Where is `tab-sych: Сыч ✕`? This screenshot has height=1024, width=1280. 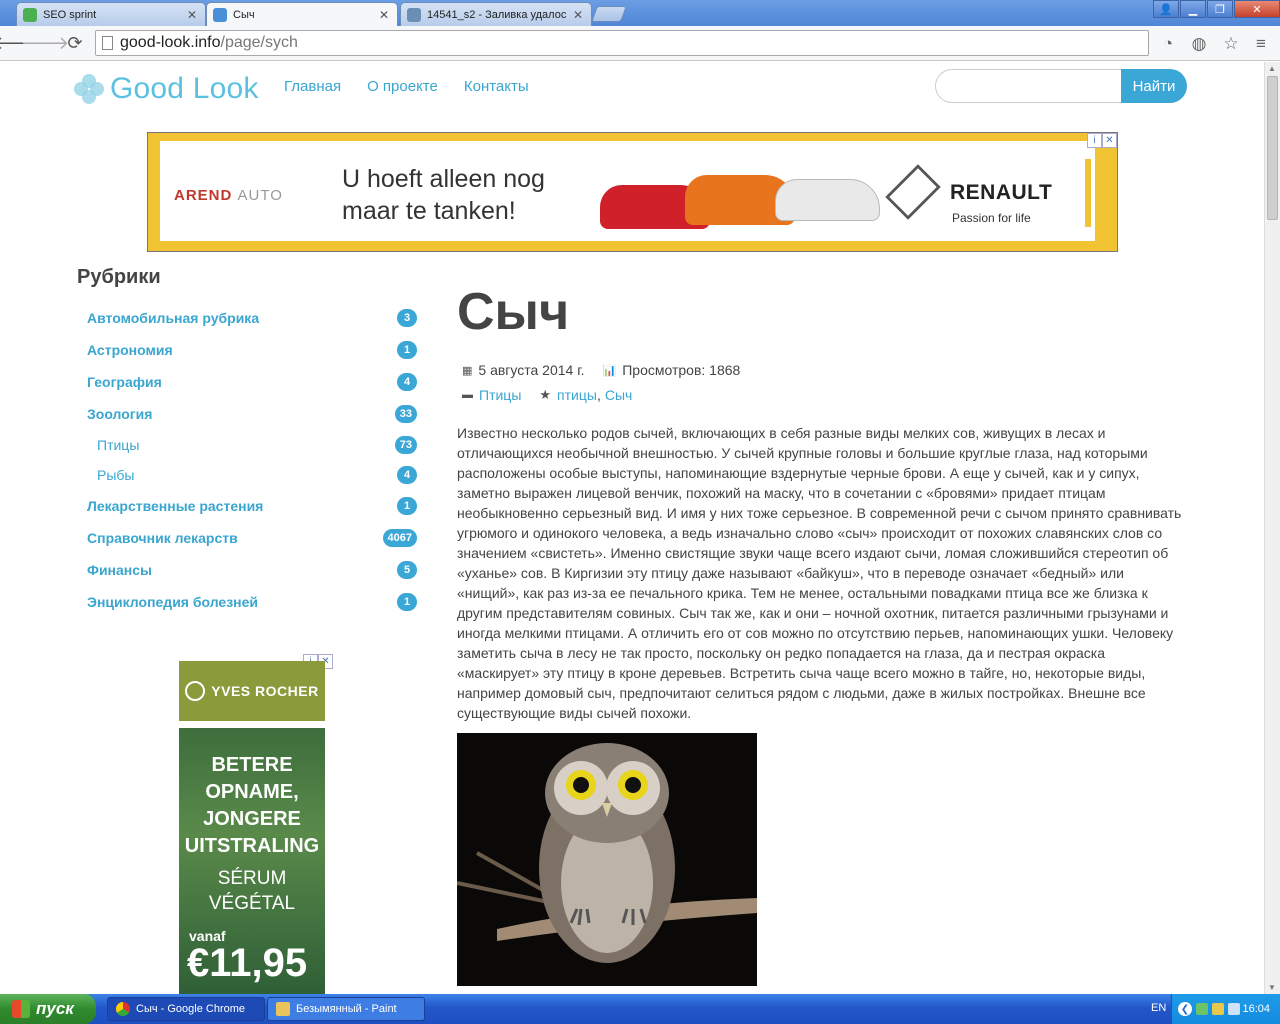 tab-sych: Сыч ✕ is located at coordinates (302, 14).